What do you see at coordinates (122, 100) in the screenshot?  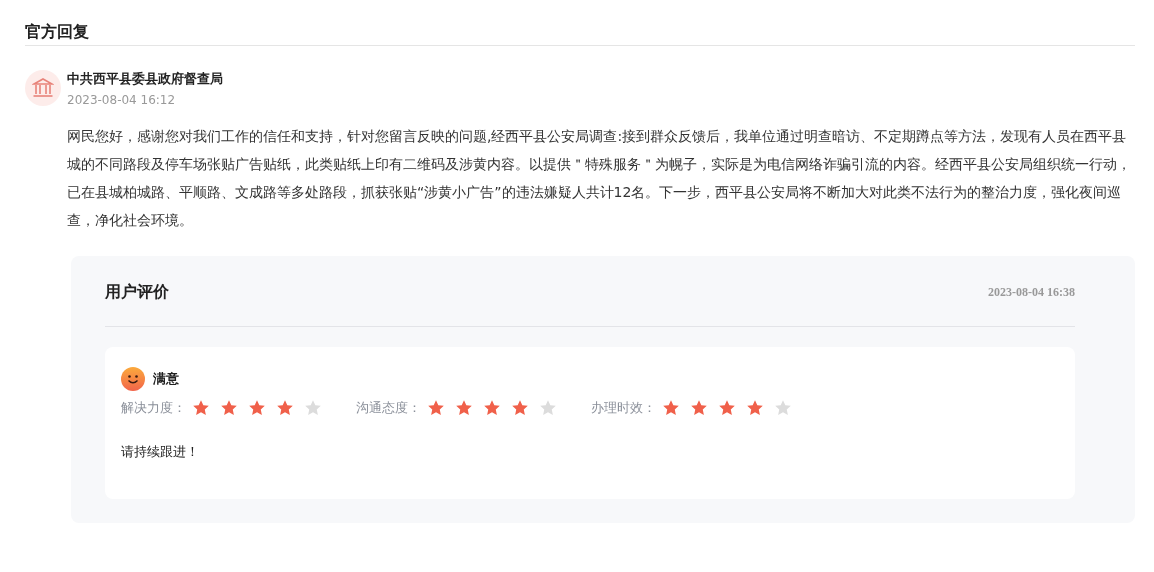 I see `reply-time: 2023-08-04 16:12` at bounding box center [122, 100].